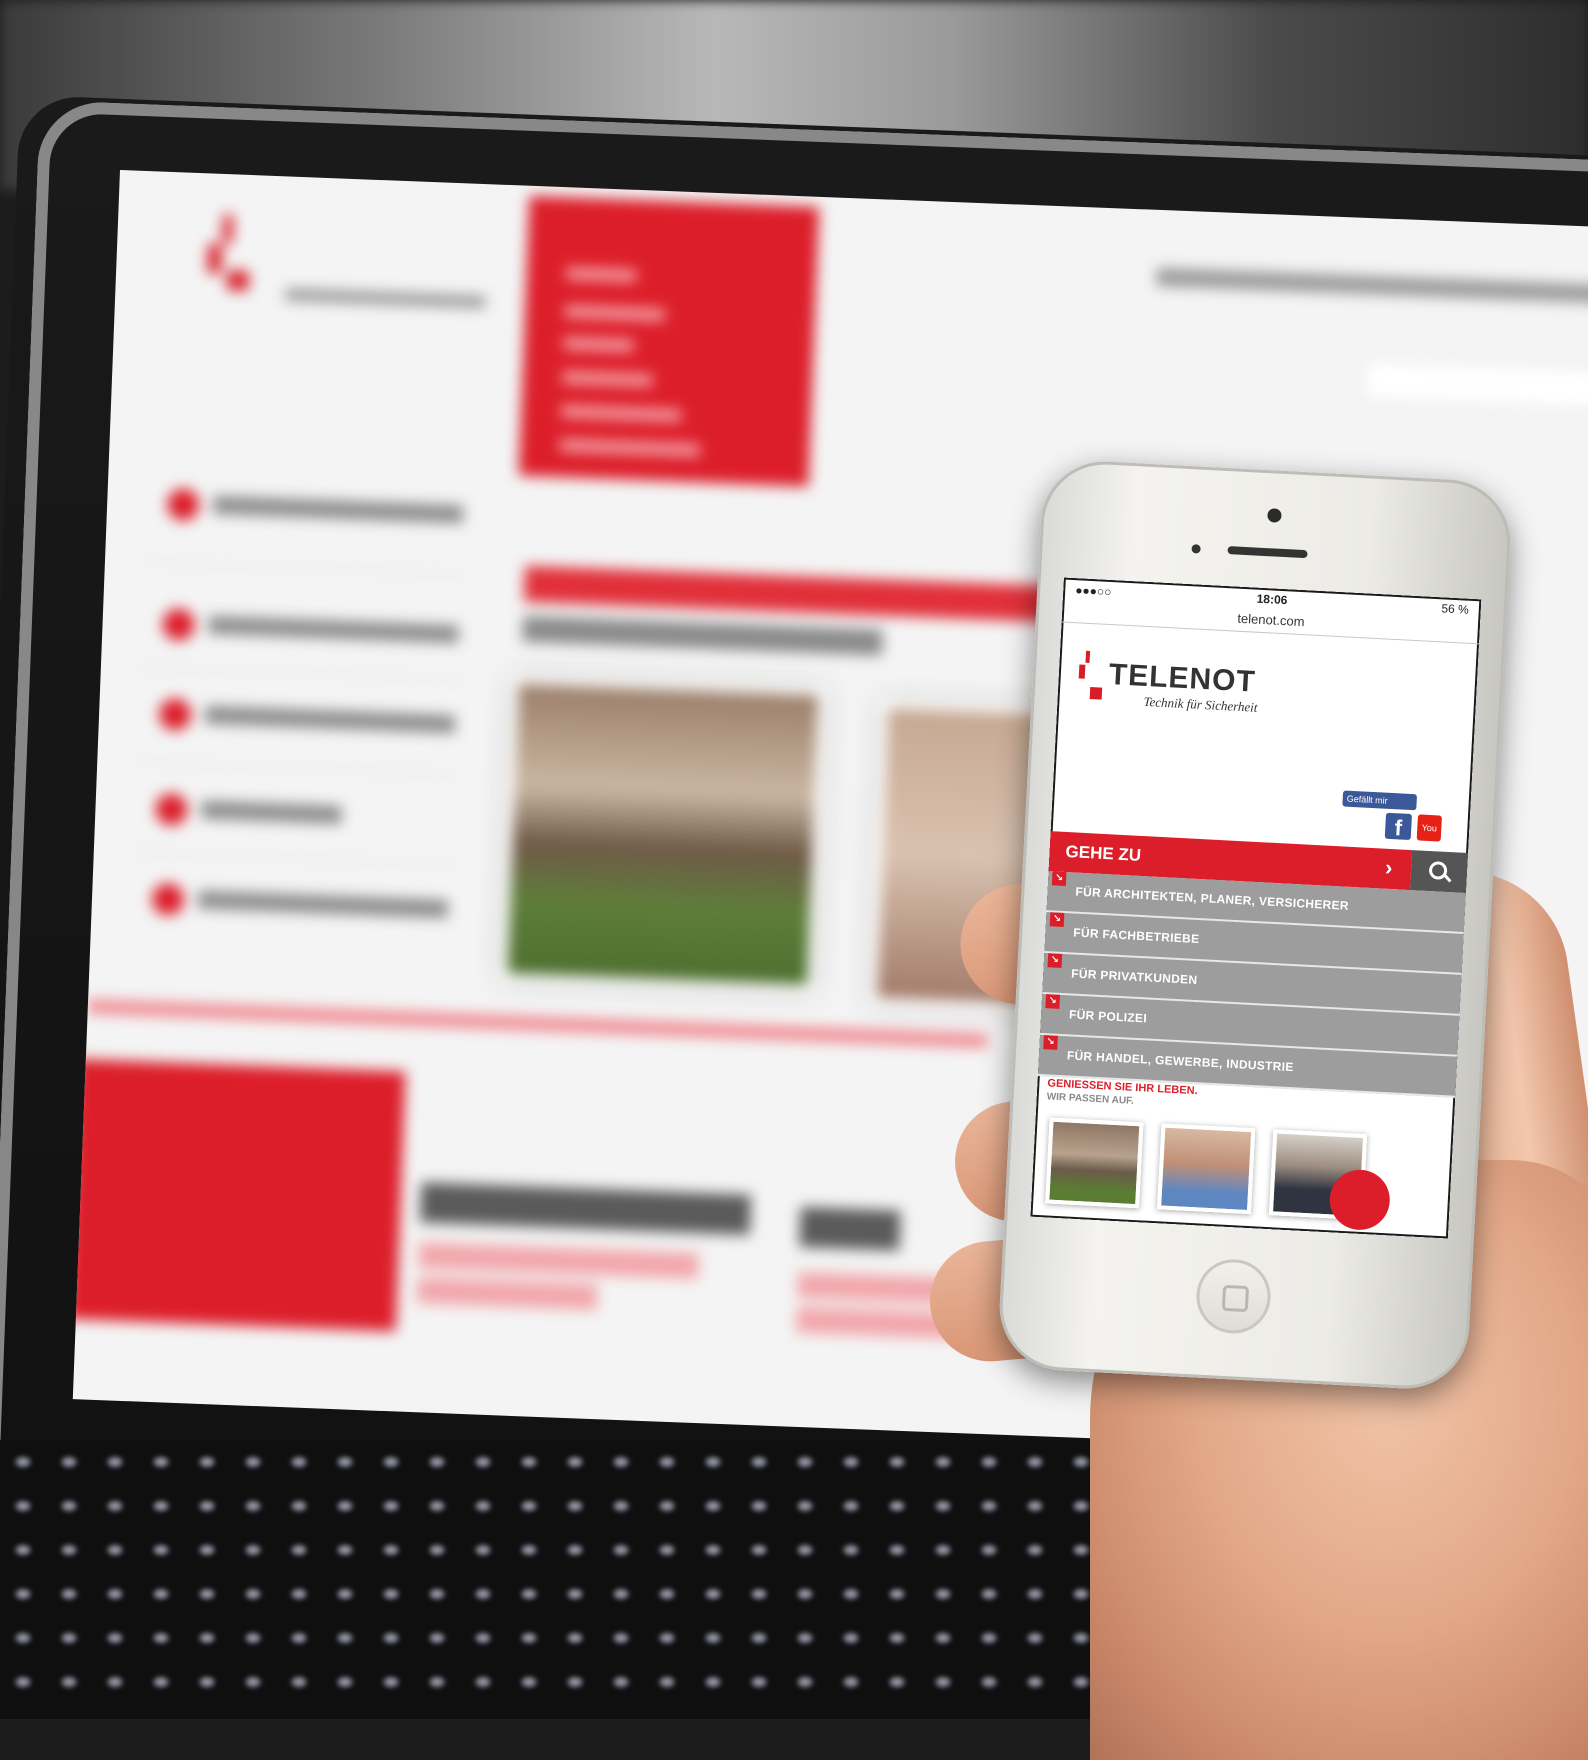 The height and width of the screenshot is (1760, 1588). Describe the element at coordinates (1103, 853) in the screenshot. I see `goto-label: GEHE ZU` at that location.